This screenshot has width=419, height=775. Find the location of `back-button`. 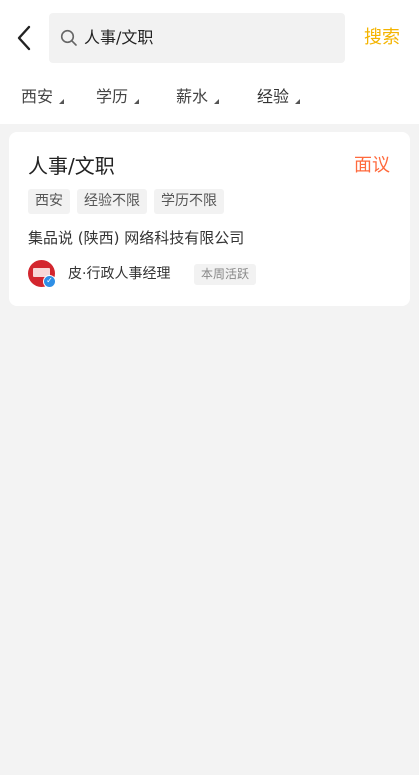

back-button is located at coordinates (25, 38).